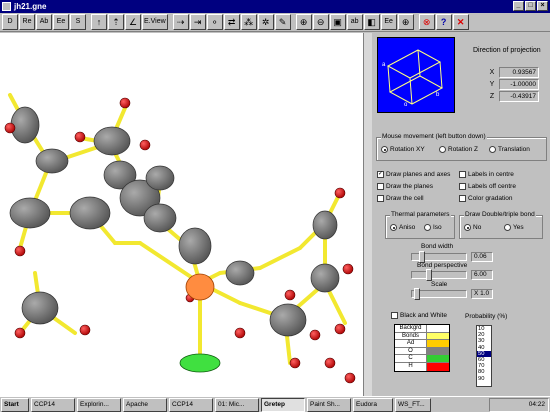 Image resolution: width=550 pixels, height=412 pixels. I want to click on close-icon: ✕, so click(460, 22).